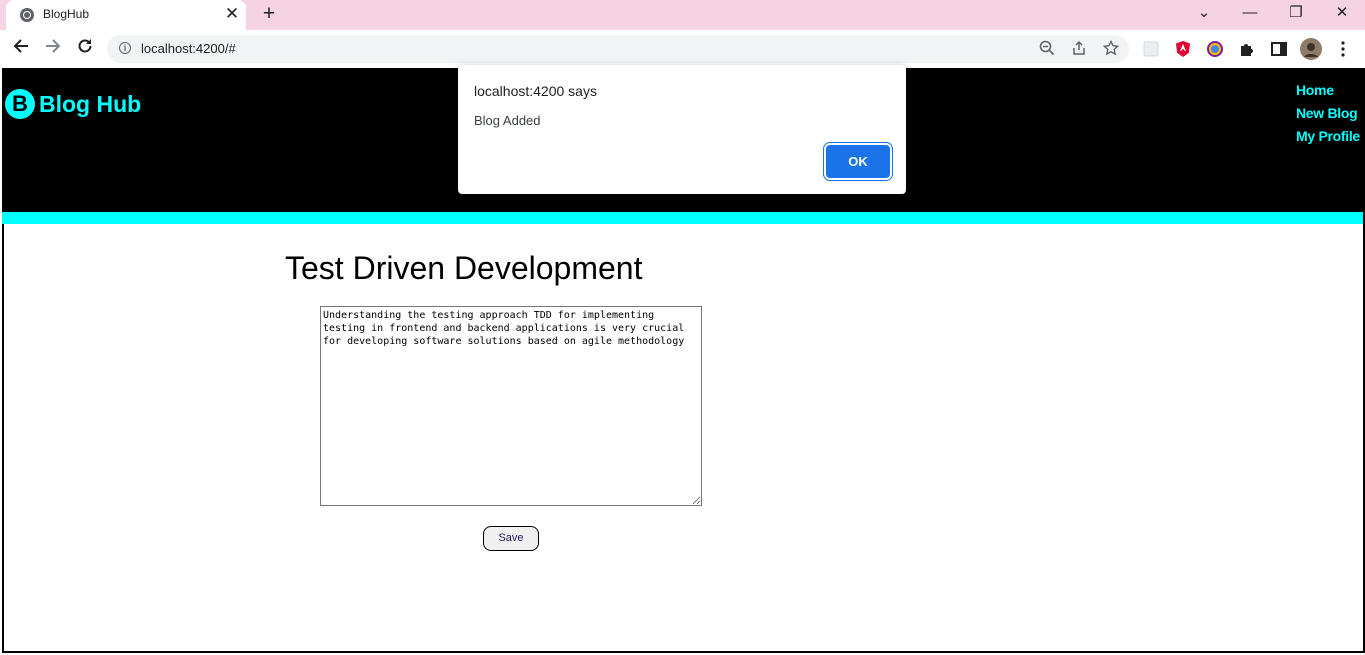 The image size is (1365, 655). What do you see at coordinates (1342, 14) in the screenshot?
I see `close-window-button: ✕` at bounding box center [1342, 14].